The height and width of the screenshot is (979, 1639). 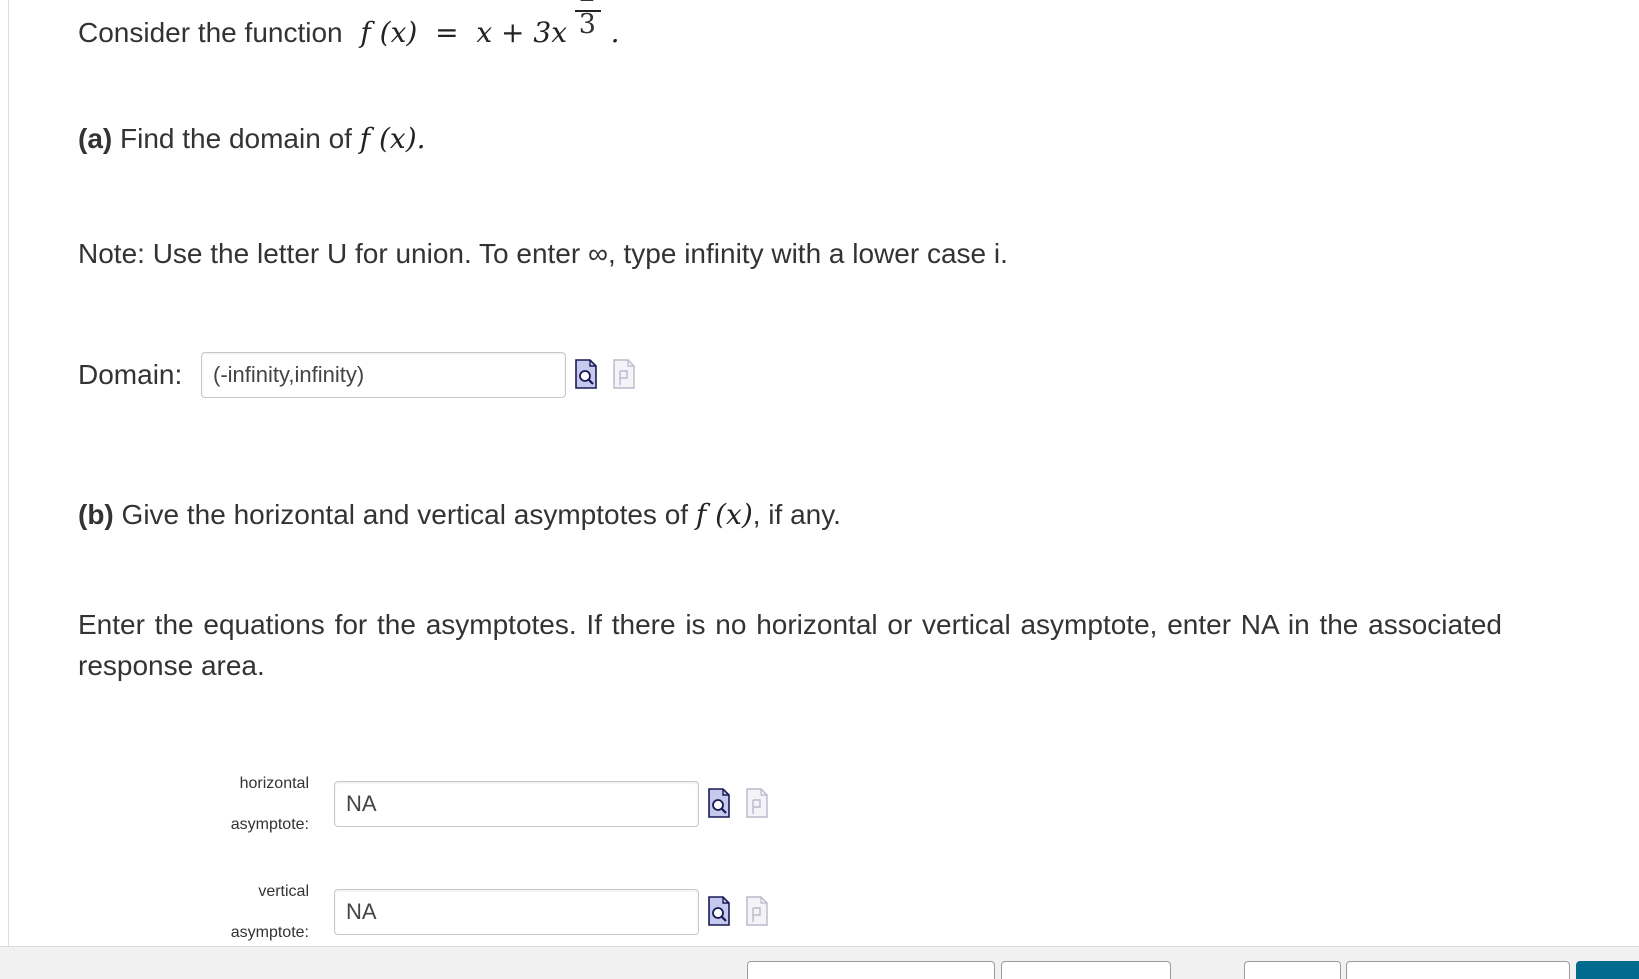 What do you see at coordinates (388, 138) in the screenshot?
I see `part-a-function: f (x)` at bounding box center [388, 138].